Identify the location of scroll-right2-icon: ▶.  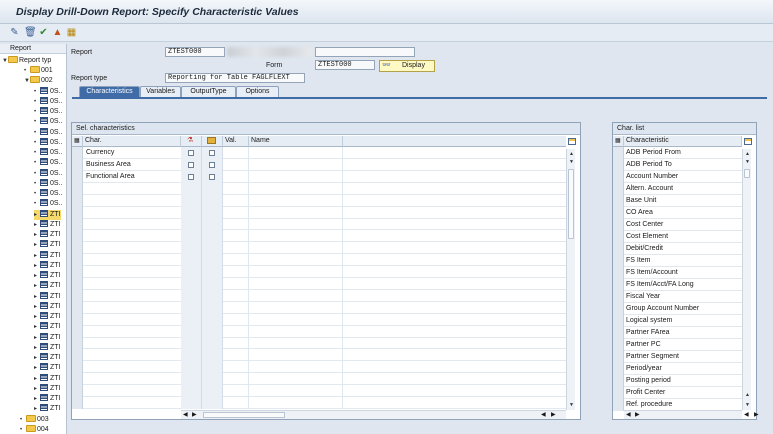
(553, 415).